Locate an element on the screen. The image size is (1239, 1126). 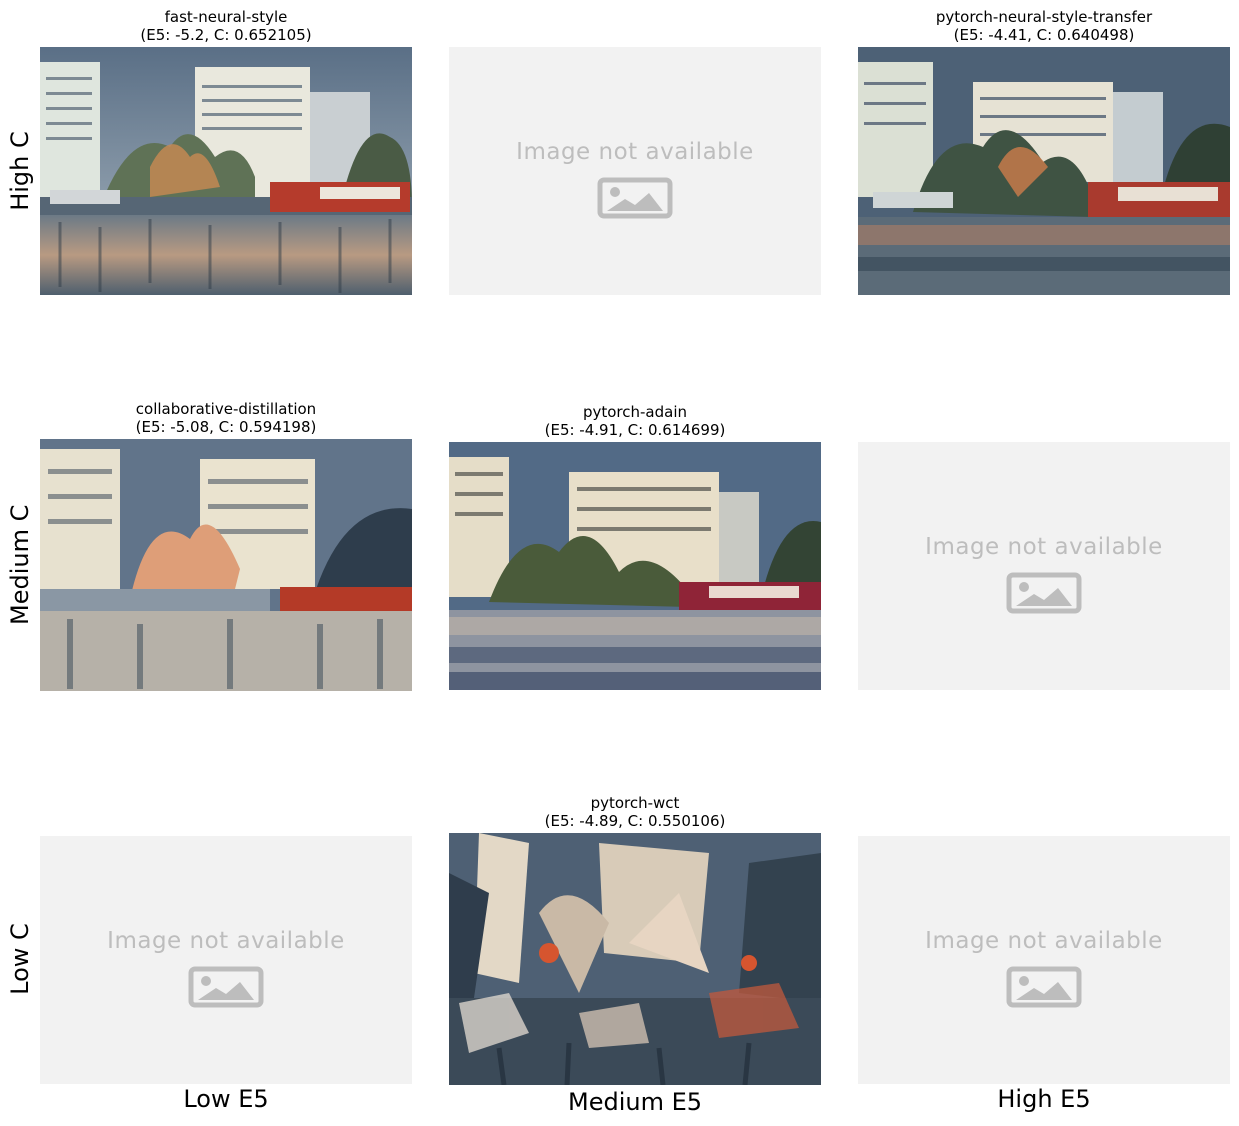
col-label-high-e5: High E5 is located at coordinates (1044, 1099).